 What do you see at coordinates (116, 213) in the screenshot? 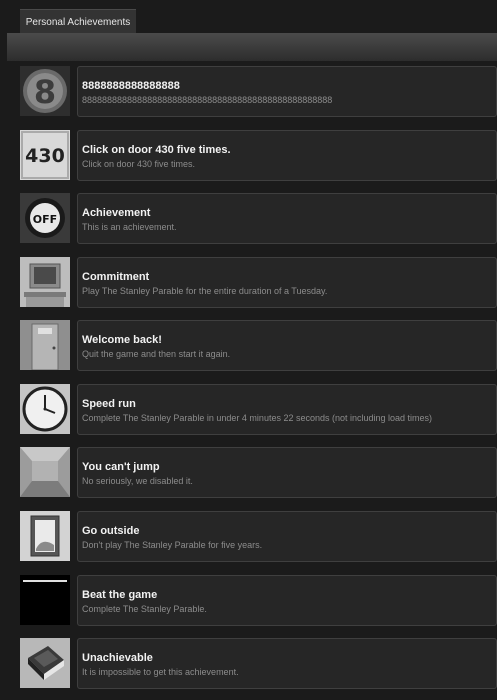
I see `achievement-title: Achievement` at bounding box center [116, 213].